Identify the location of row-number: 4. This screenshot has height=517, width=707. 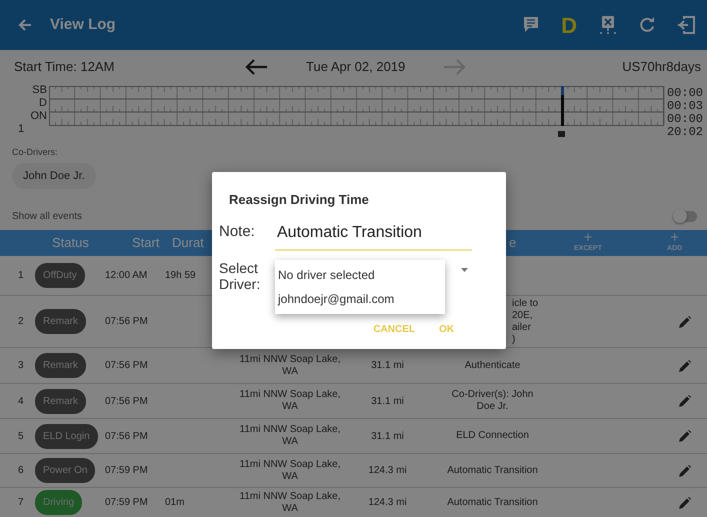
(21, 401).